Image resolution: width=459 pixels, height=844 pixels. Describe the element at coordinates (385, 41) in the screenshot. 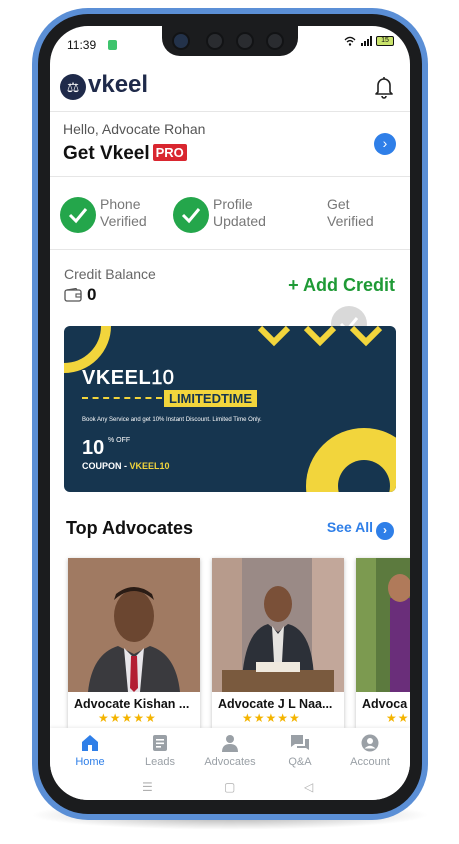

I see `battery-icon: 15` at that location.